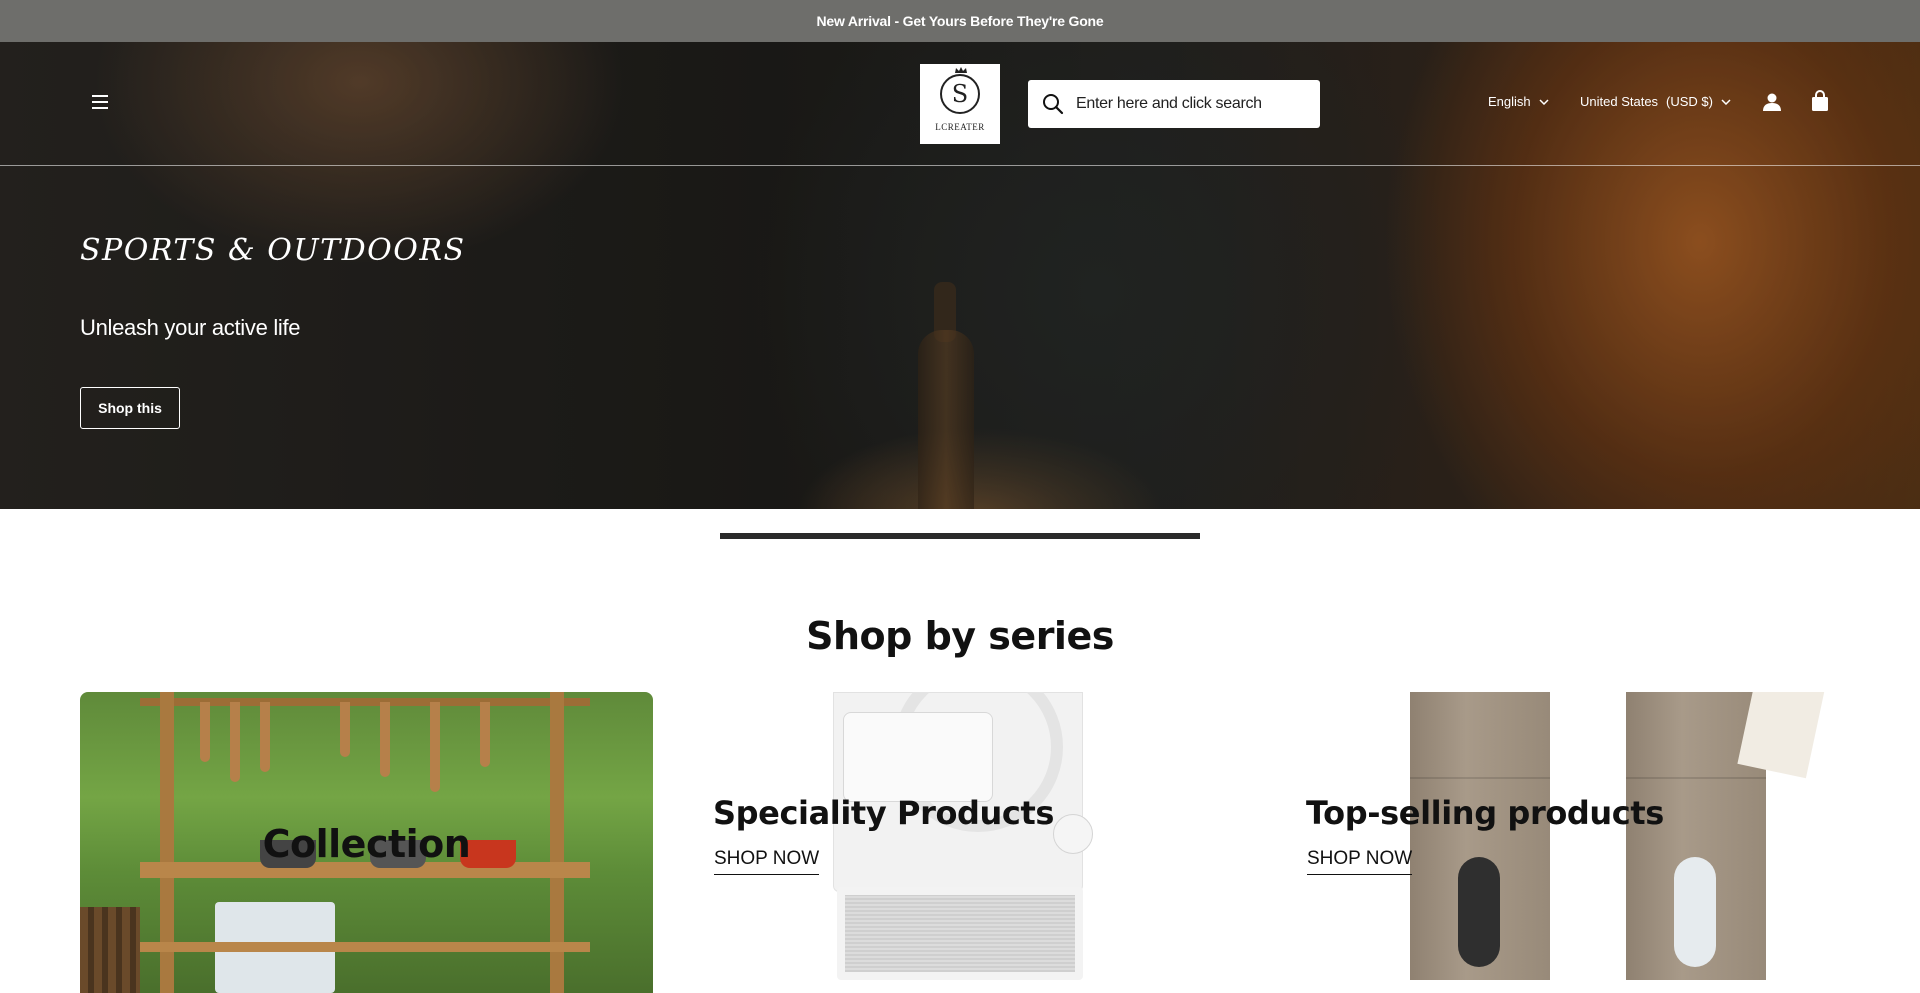 This screenshot has height=993, width=1920. Describe the element at coordinates (1772, 102) in the screenshot. I see `account-icon` at that location.